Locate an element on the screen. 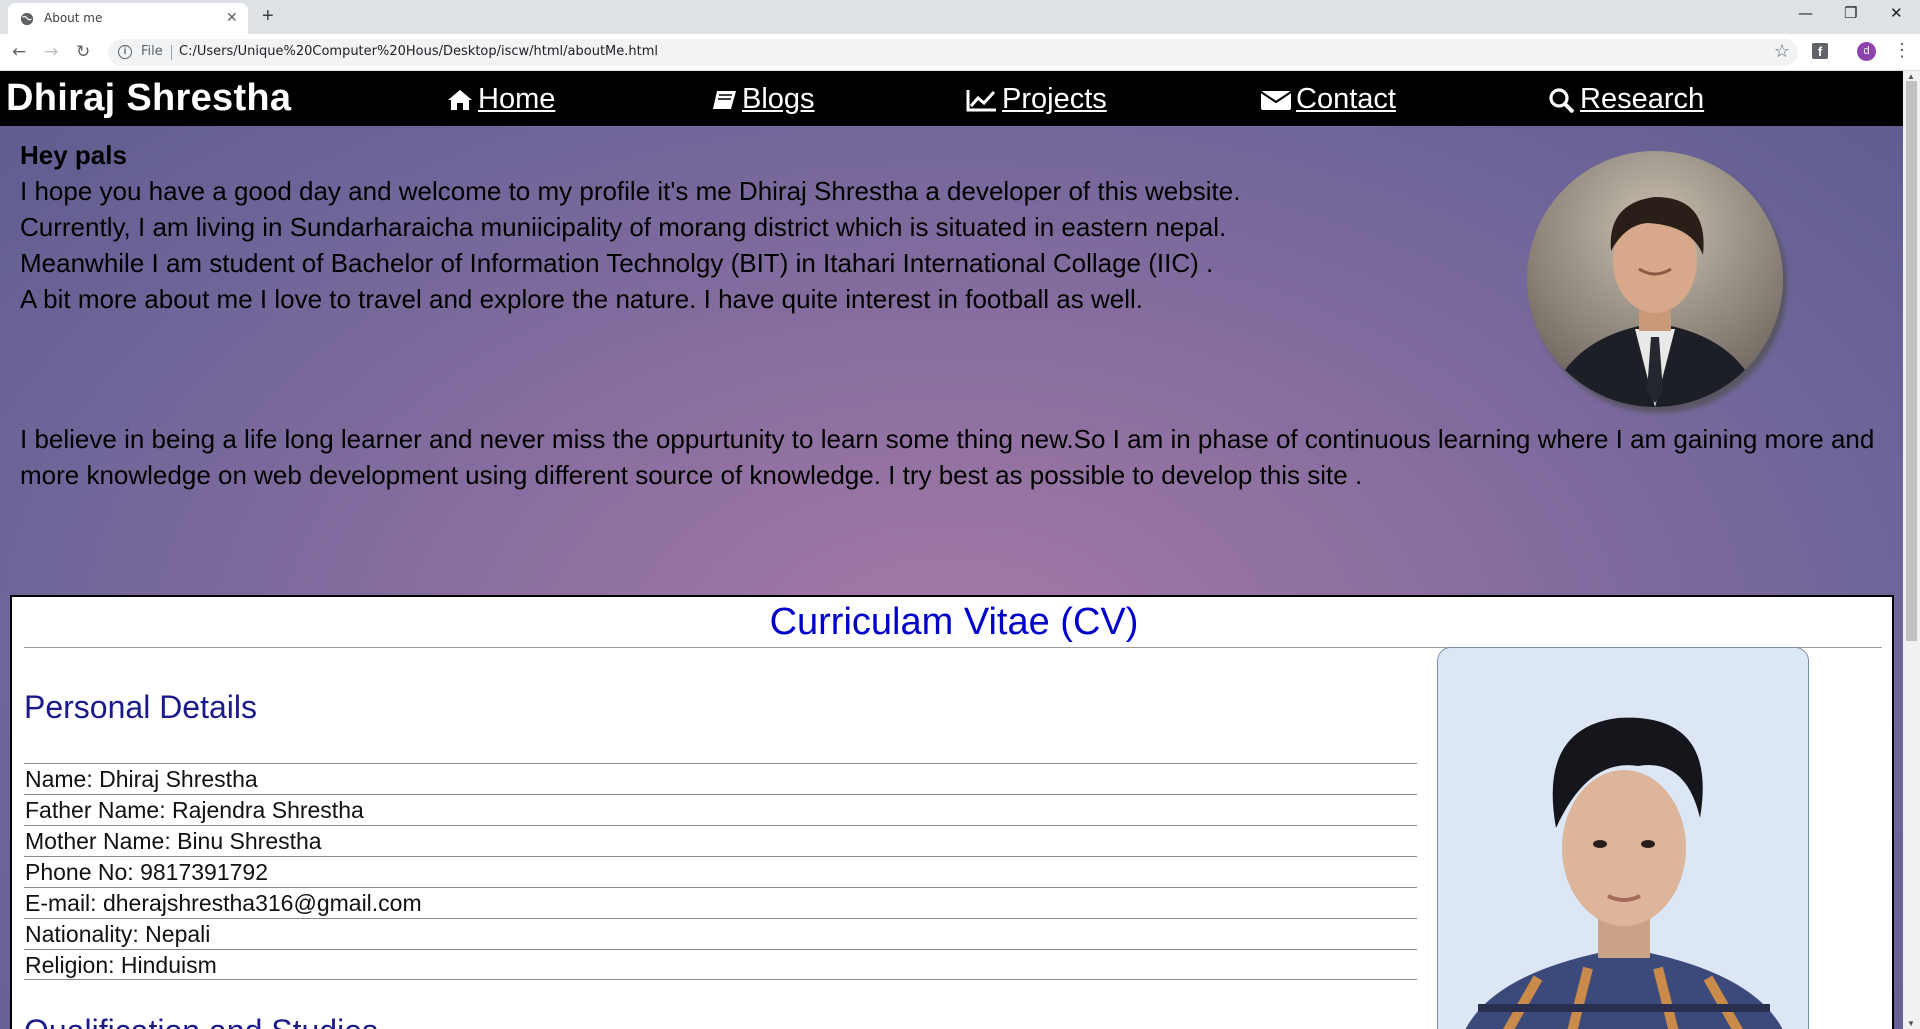 The height and width of the screenshot is (1029, 1920). bookmark-star-icon: ☆ is located at coordinates (1782, 51).